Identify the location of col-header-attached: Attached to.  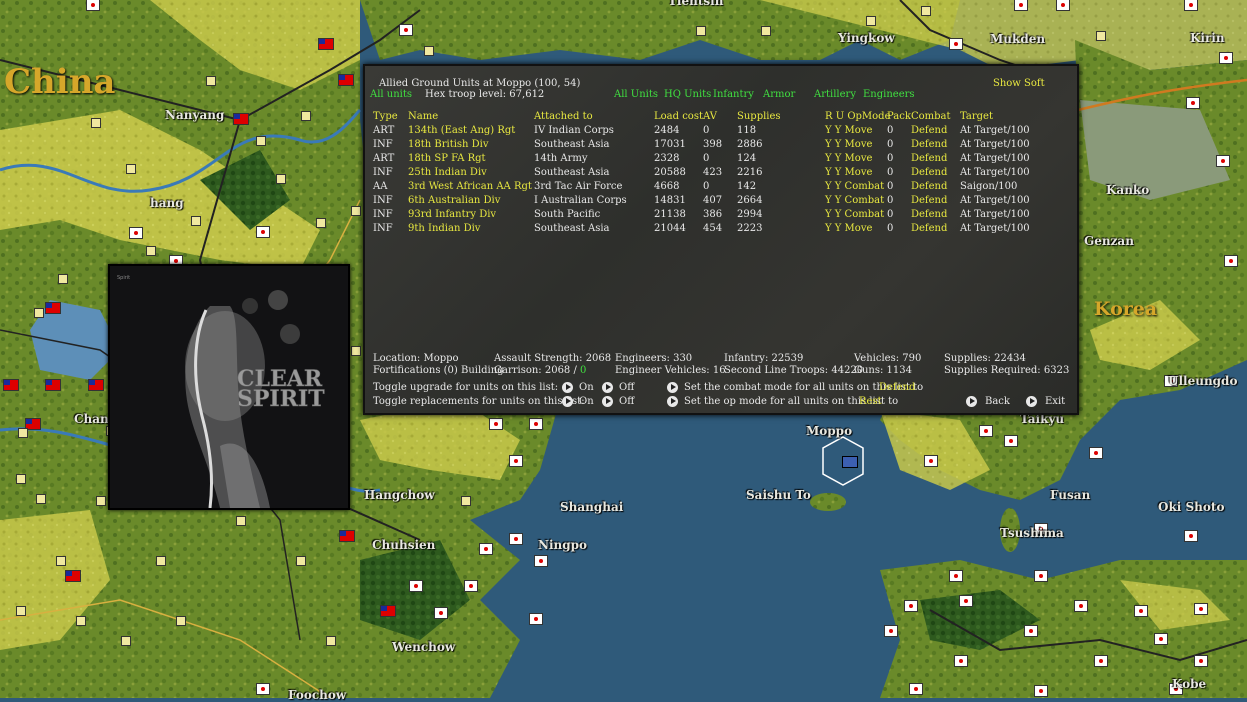
(563, 116).